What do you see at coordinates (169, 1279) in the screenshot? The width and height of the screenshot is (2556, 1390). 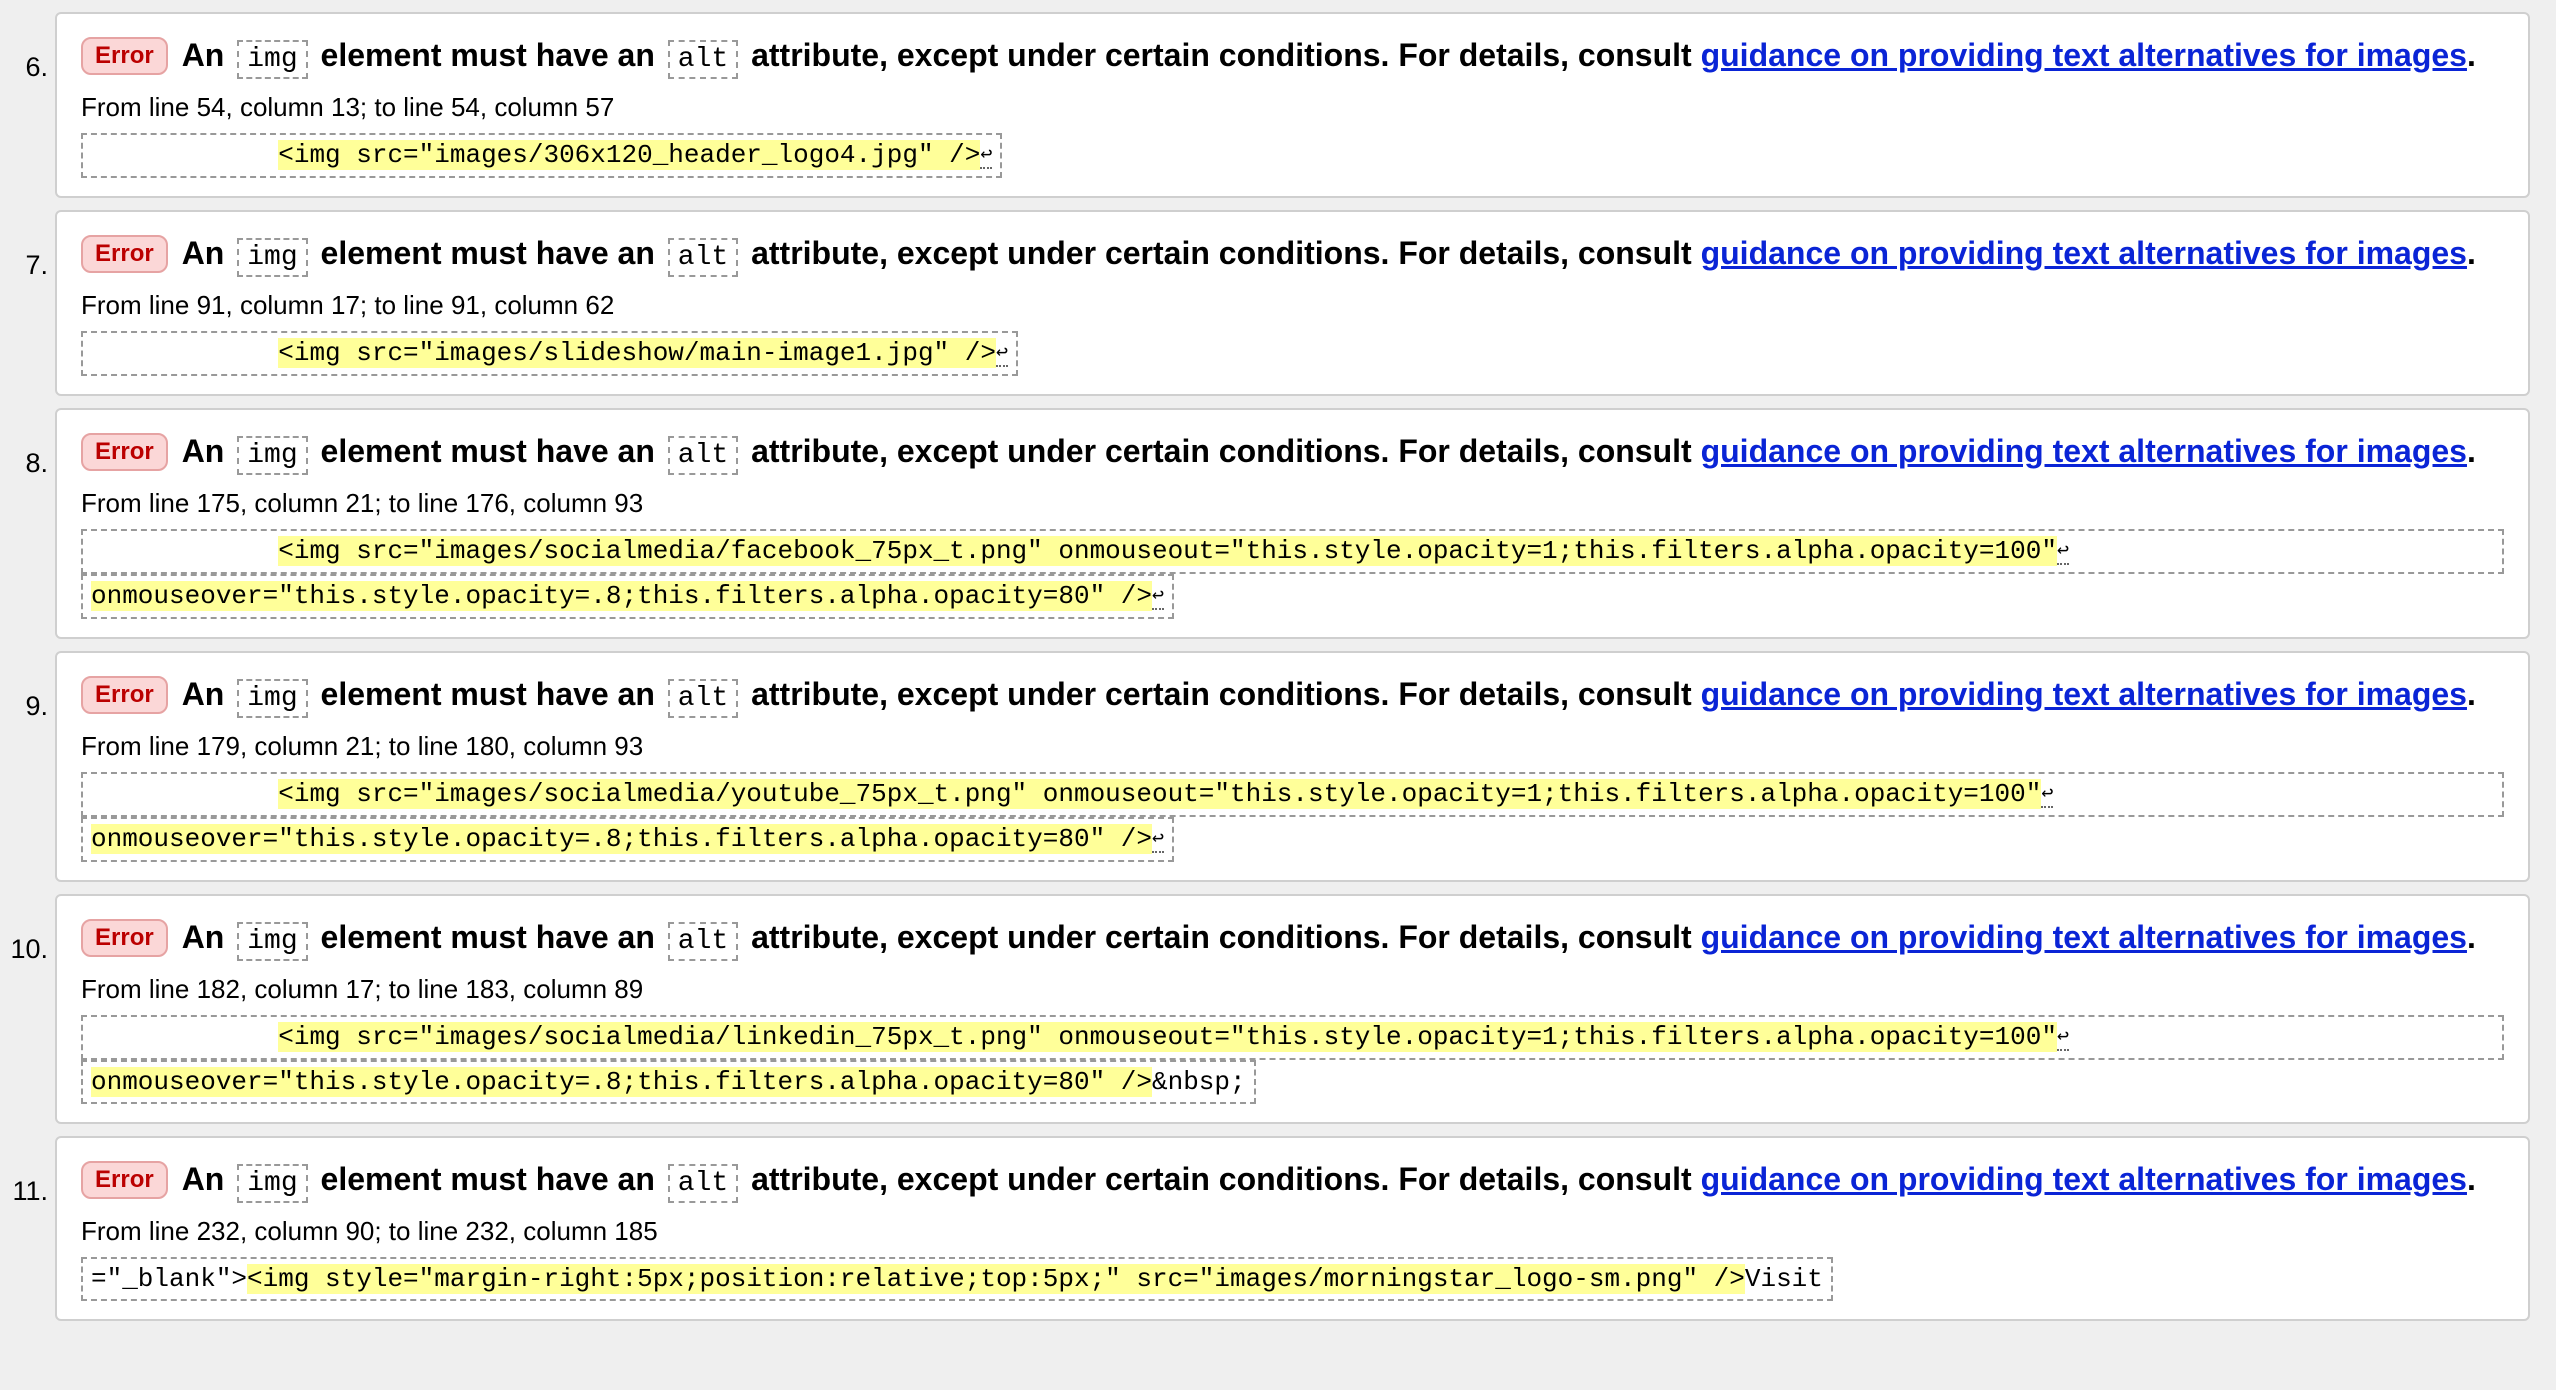 I see `extract-prefix: ="_blank">` at bounding box center [169, 1279].